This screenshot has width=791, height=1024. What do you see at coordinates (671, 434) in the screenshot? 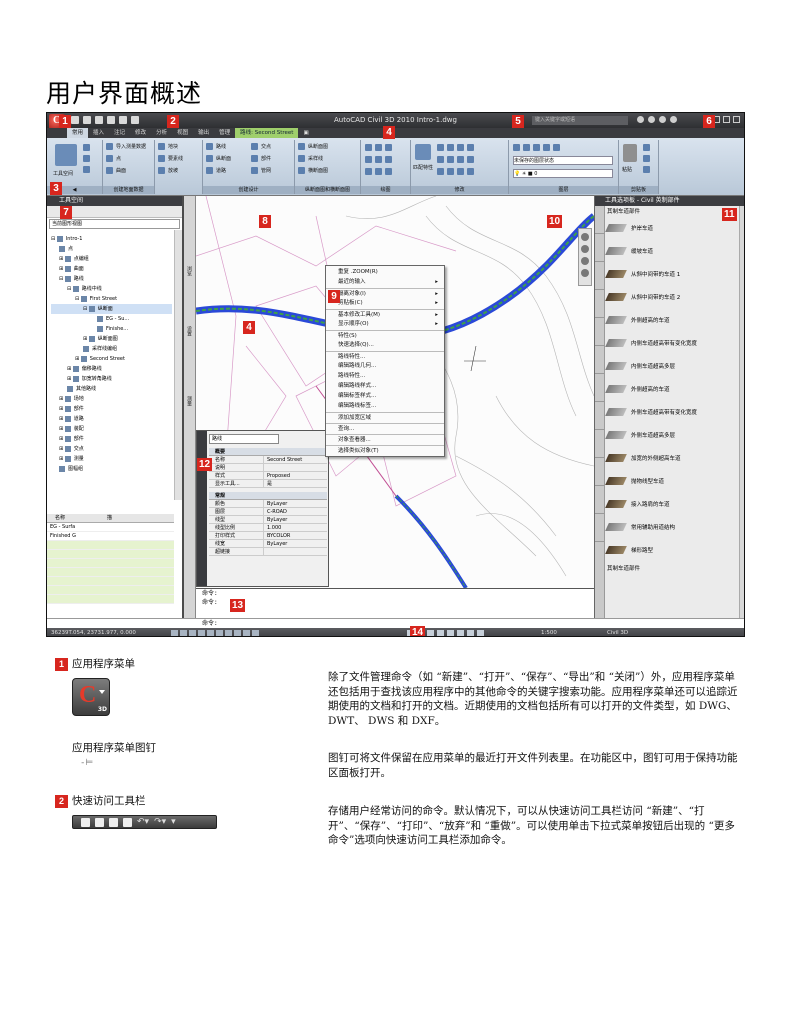
I see `palette-item: 外侧车道超高多层` at bounding box center [671, 434].